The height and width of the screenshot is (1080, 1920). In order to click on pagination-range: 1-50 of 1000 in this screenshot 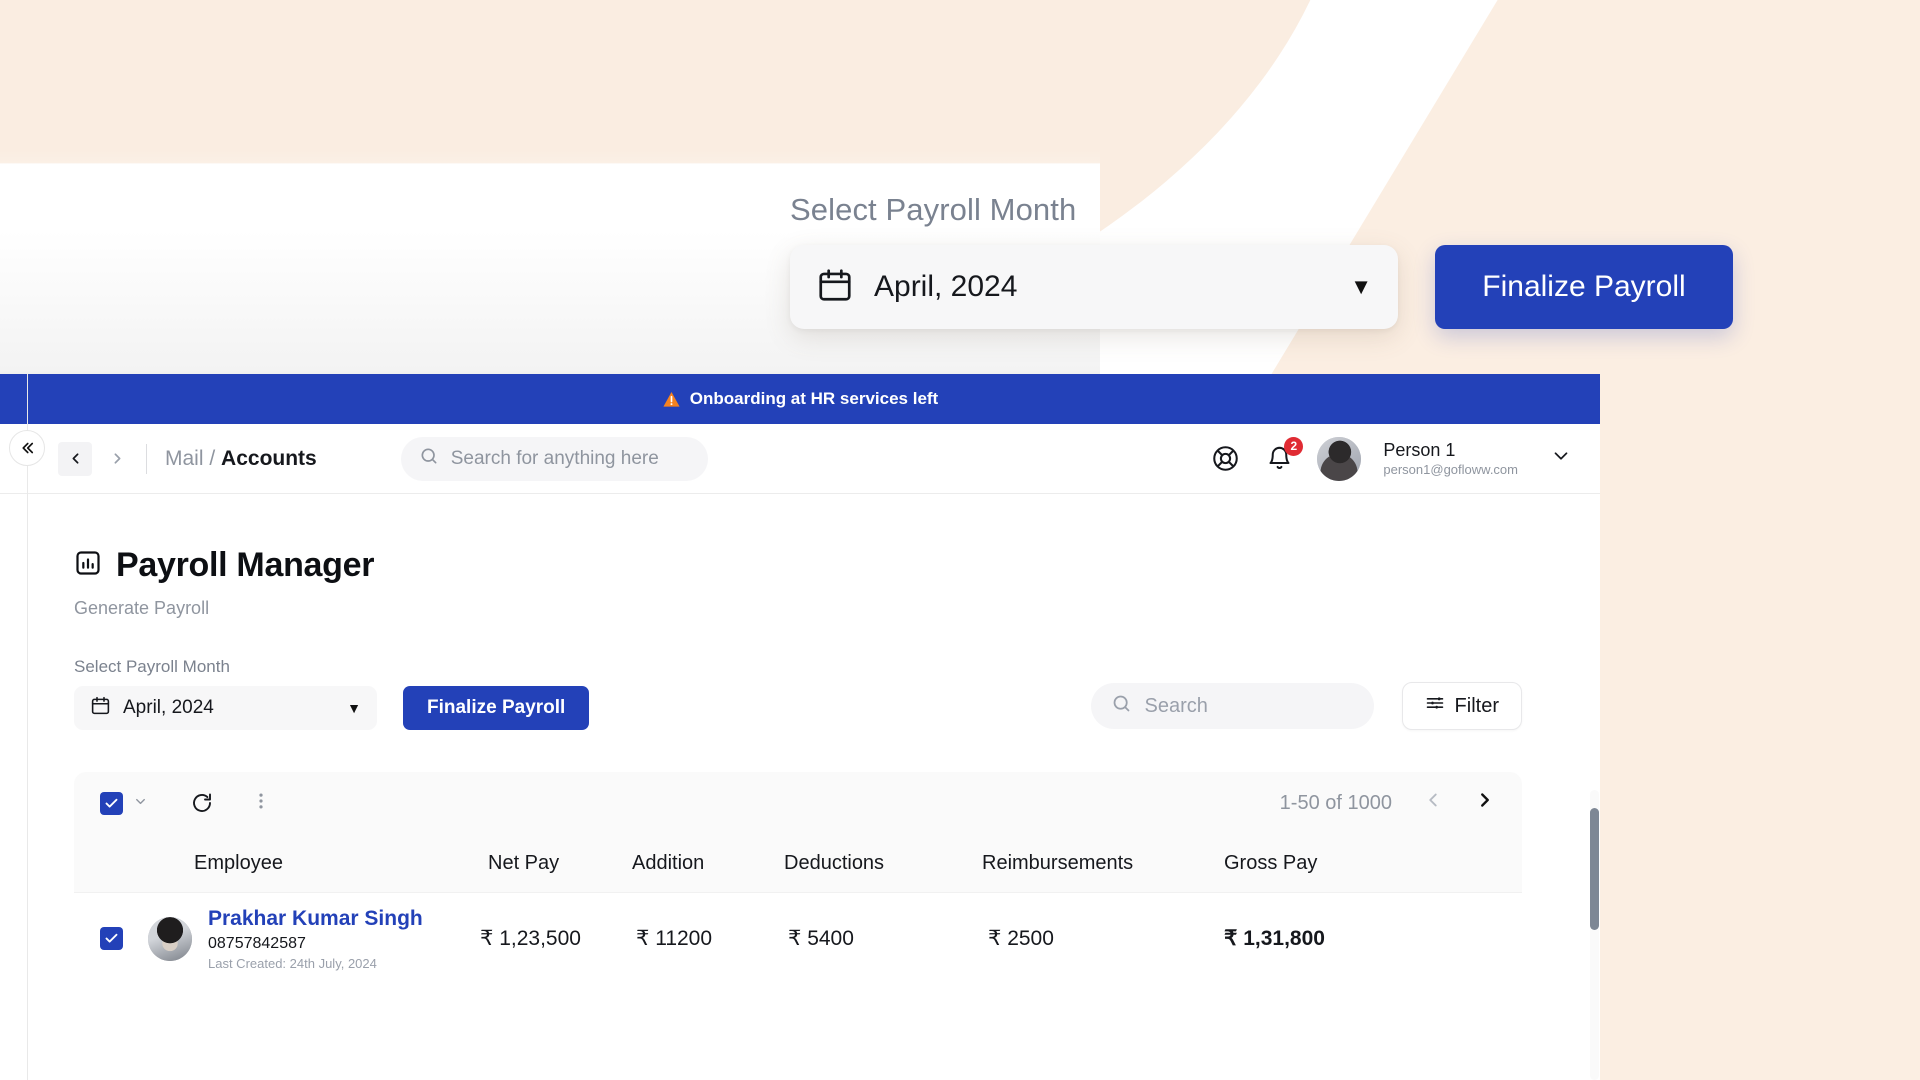, I will do `click(1335, 802)`.